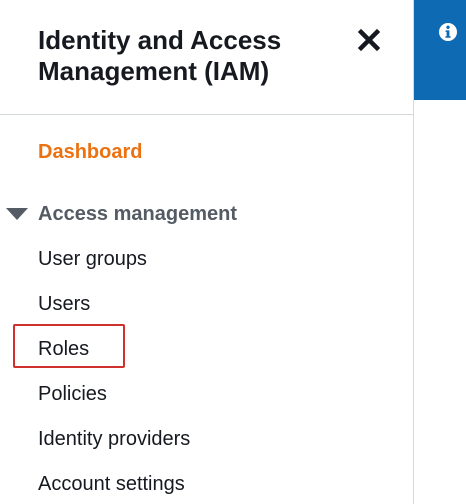  Describe the element at coordinates (448, 32) in the screenshot. I see `info-icon` at that location.